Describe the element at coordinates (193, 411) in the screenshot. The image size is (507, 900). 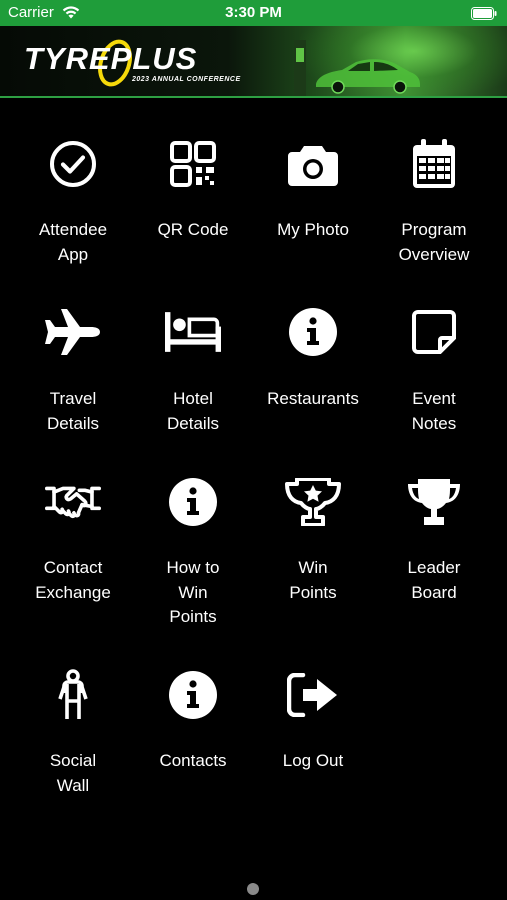
I see `menu-tile-label: Hotel Details` at that location.